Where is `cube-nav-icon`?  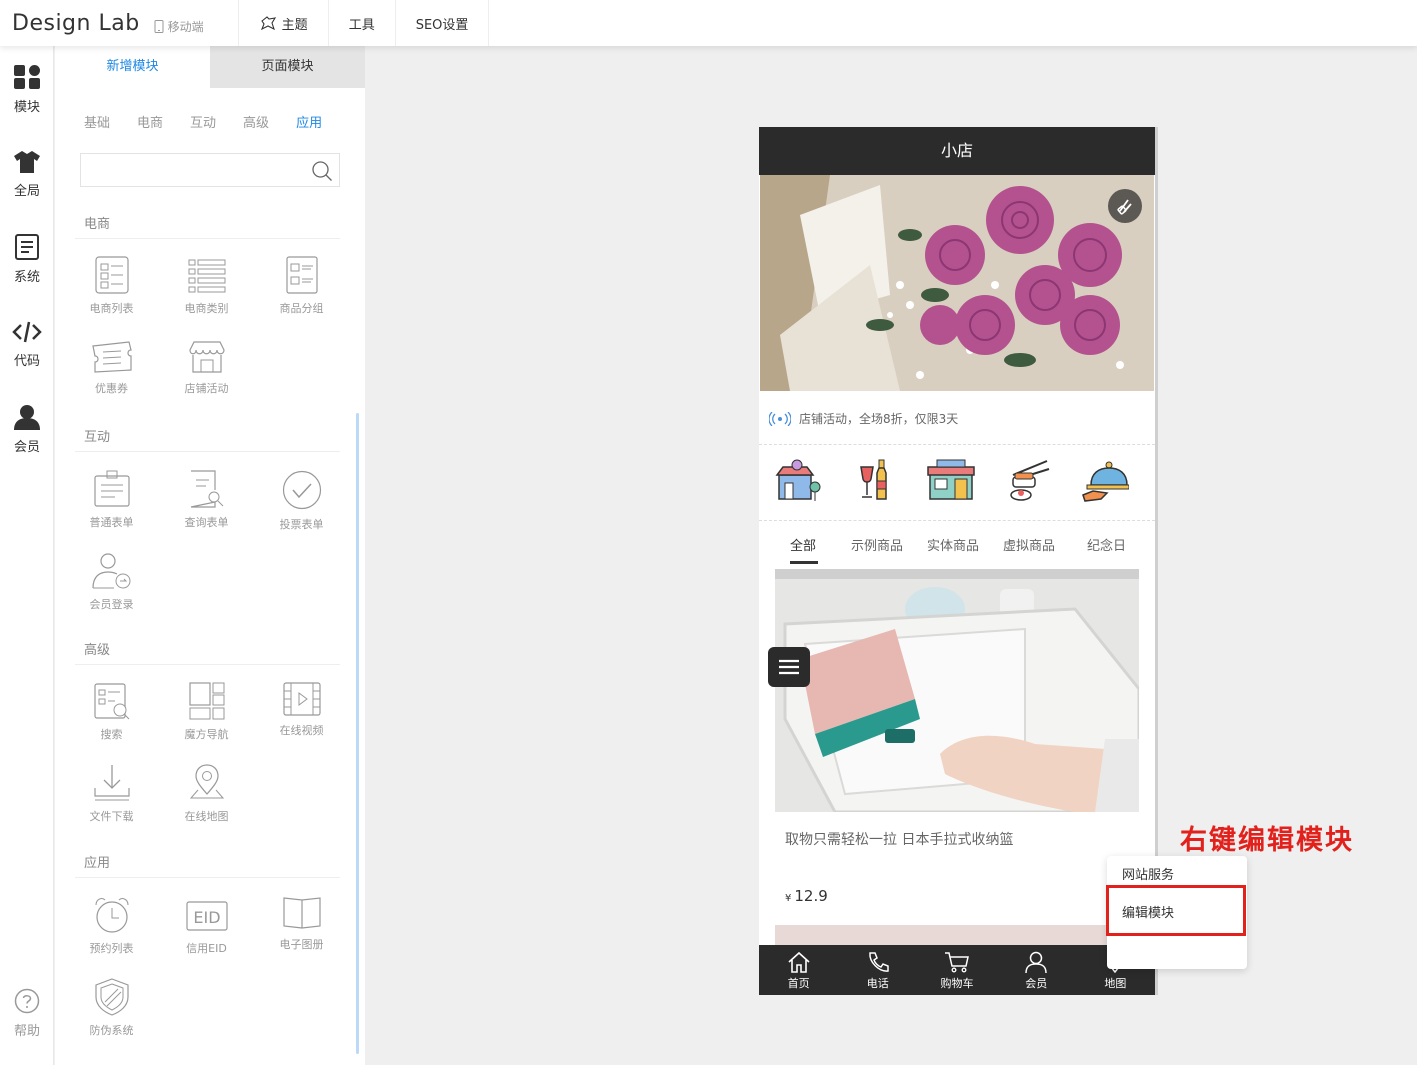 cube-nav-icon is located at coordinates (206, 701).